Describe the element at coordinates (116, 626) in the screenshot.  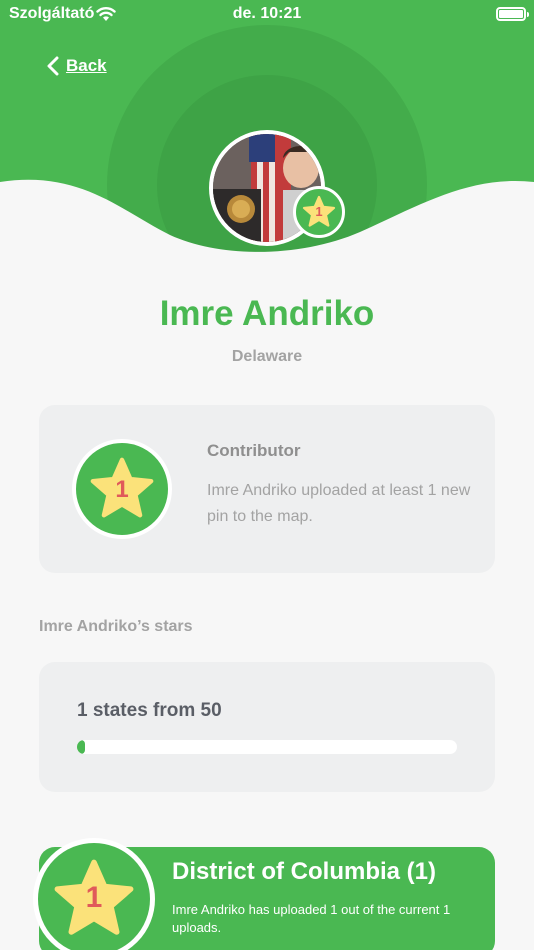
I see `stars-section-heading: Imre Andriko’s stars` at that location.